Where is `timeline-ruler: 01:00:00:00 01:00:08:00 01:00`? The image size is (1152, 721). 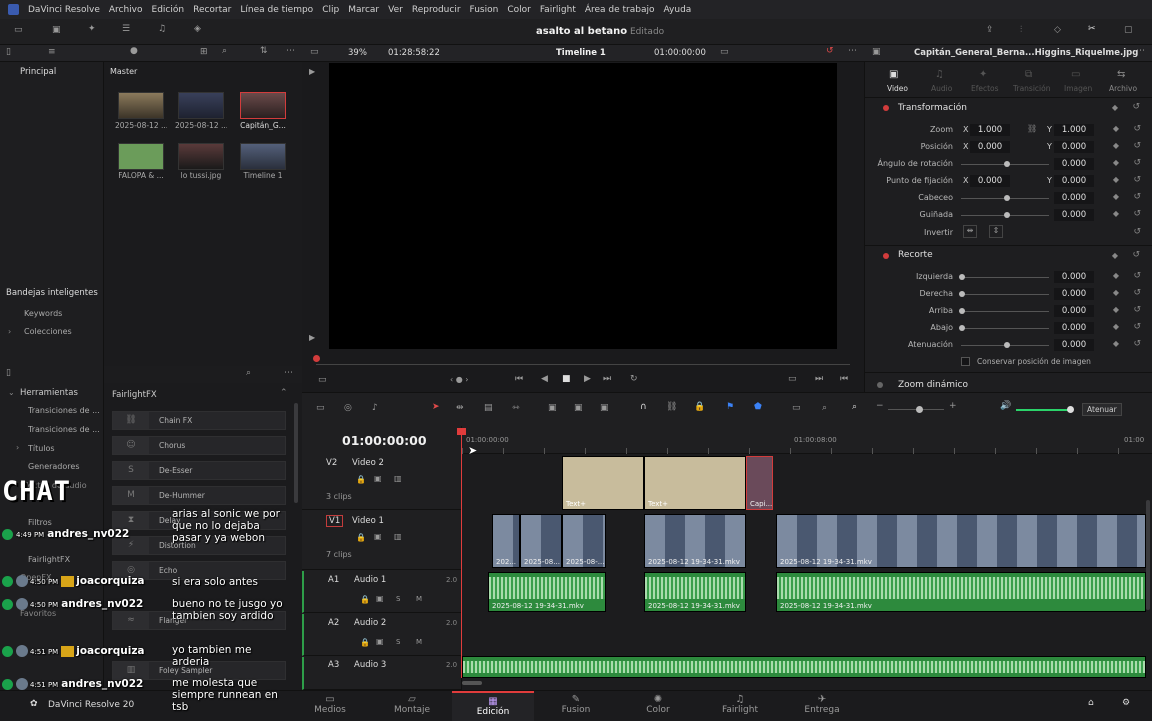 timeline-ruler: 01:00:00:00 01:00:08:00 01:00 is located at coordinates (807, 440).